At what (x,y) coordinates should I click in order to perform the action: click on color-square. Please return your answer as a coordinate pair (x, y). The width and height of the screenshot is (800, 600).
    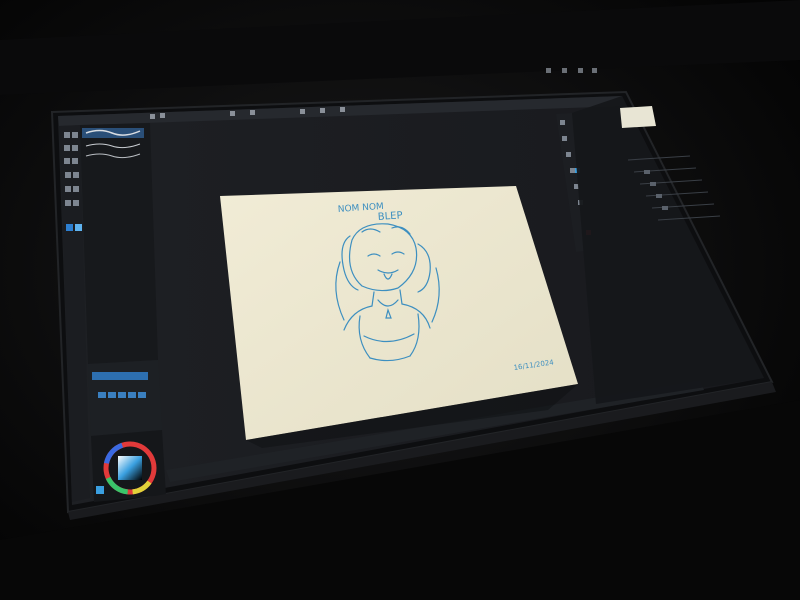
    Looking at the image, I should click on (130, 468).